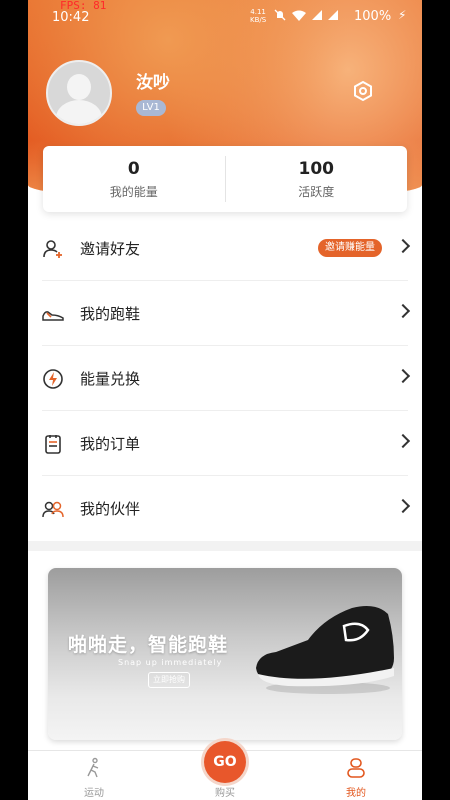  I want to click on settings-icon, so click(363, 91).